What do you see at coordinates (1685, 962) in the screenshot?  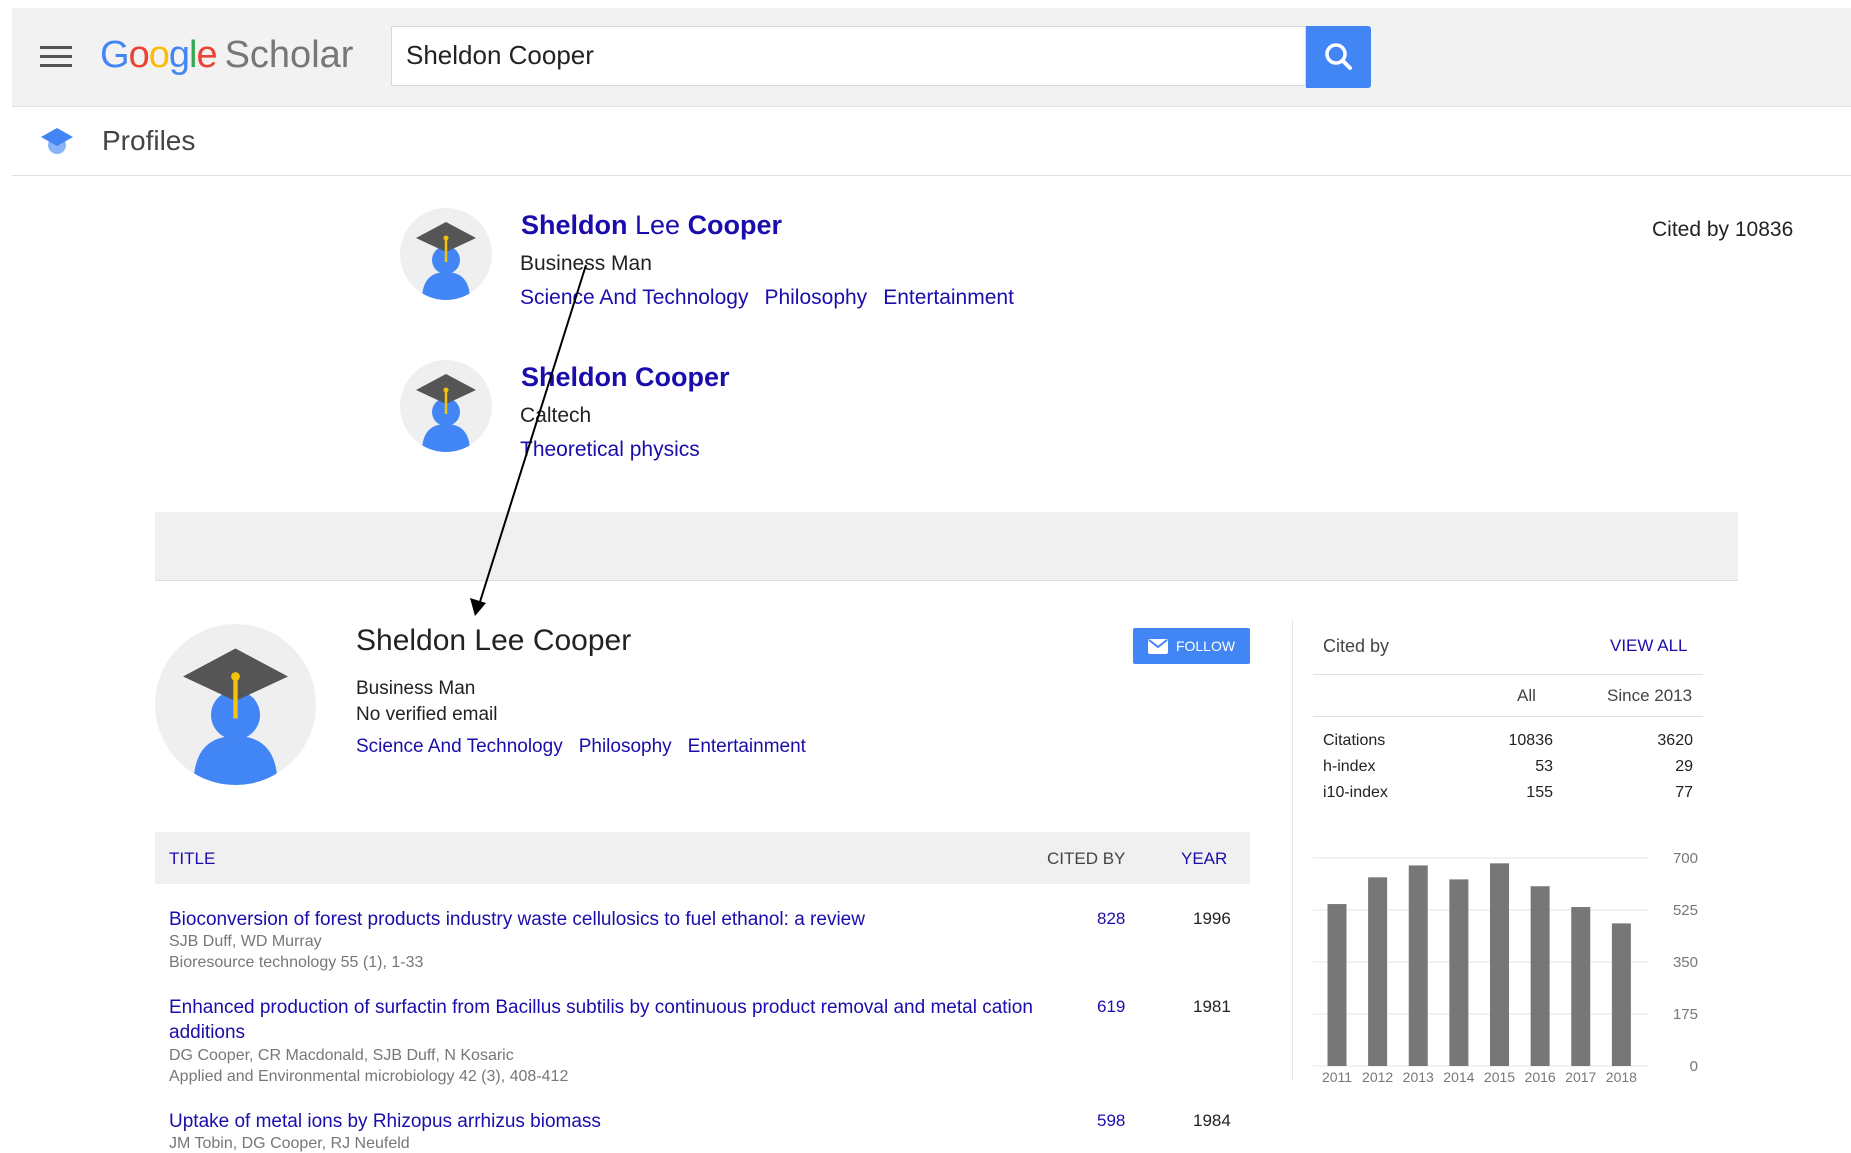 I see `y-tick-label: 350` at bounding box center [1685, 962].